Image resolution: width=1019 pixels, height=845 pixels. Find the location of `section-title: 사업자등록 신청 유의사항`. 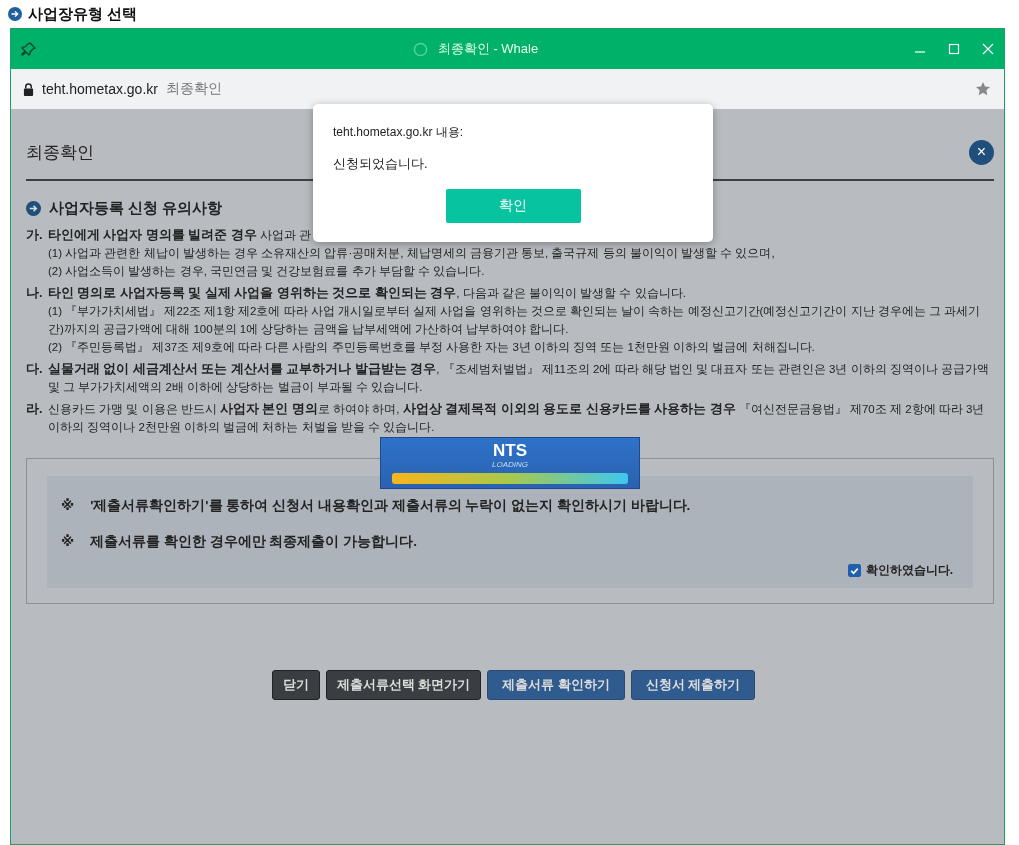

section-title: 사업자등록 신청 유의사항 is located at coordinates (136, 208).